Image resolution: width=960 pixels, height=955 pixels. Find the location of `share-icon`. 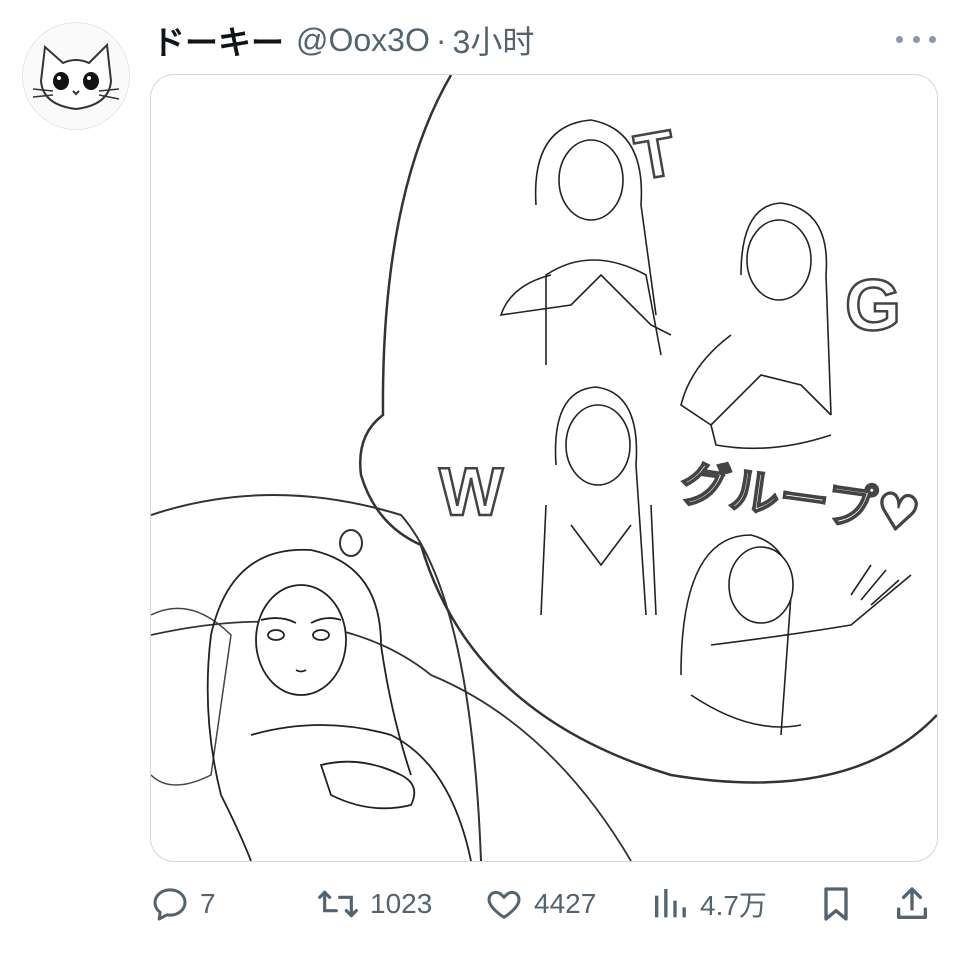

share-icon is located at coordinates (912, 903).